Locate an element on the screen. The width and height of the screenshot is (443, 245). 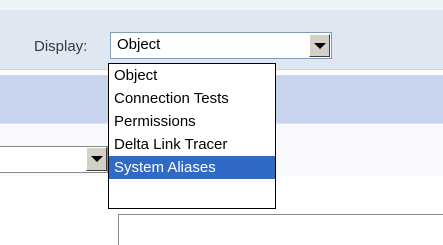
display-label: Display: is located at coordinates (61, 46).